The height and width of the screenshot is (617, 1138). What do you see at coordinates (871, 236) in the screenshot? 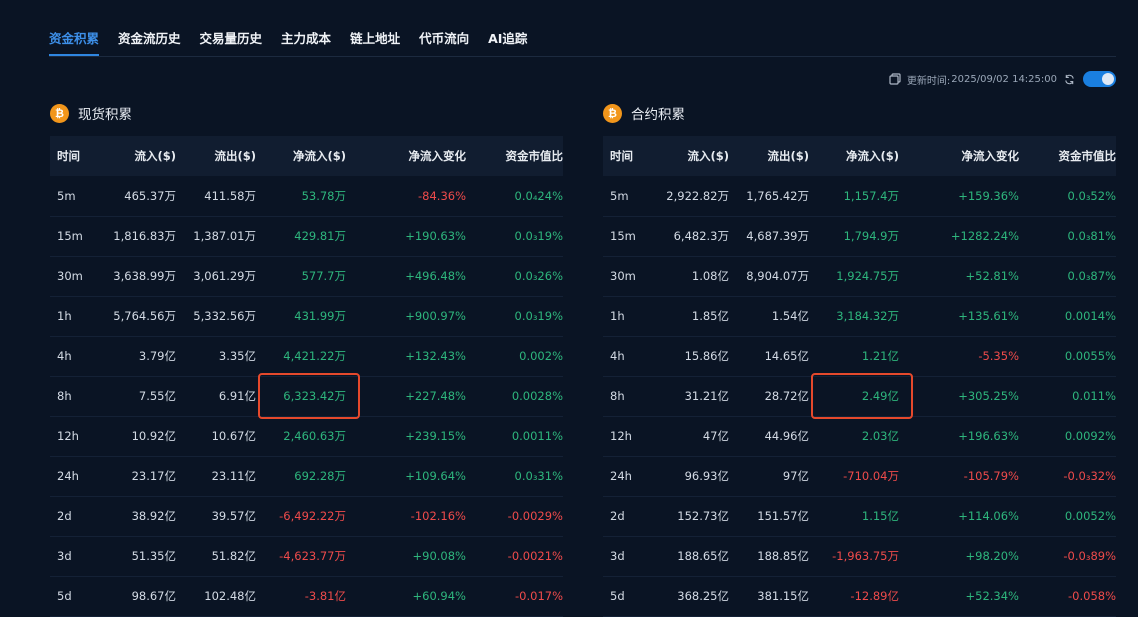
I see `cell-net-inflow: 1,794.9万` at bounding box center [871, 236].